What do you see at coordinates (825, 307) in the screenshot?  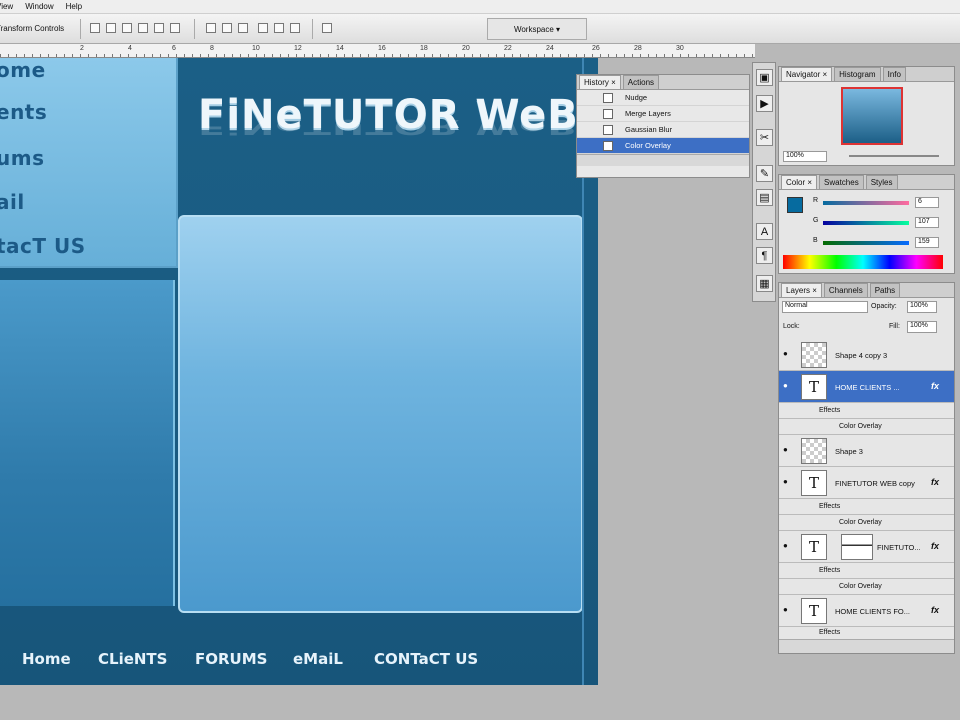 I see `blend-mode-select: Normal` at bounding box center [825, 307].